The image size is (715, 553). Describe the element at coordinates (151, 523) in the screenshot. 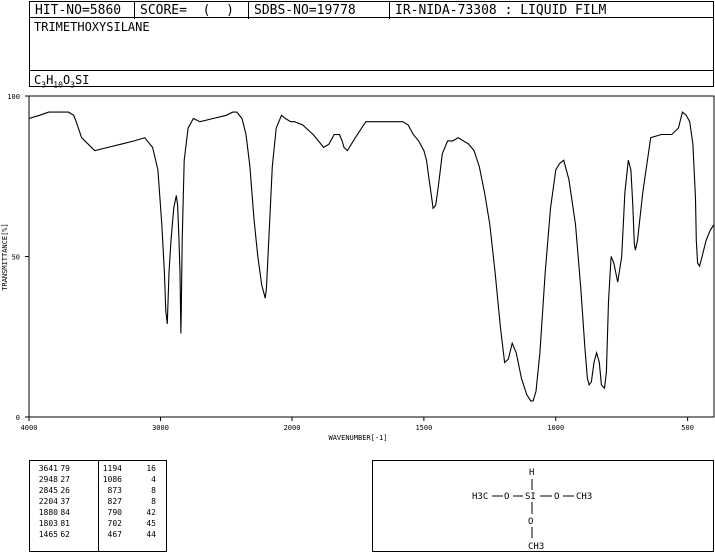

I see `peak-transmittance: 45` at that location.